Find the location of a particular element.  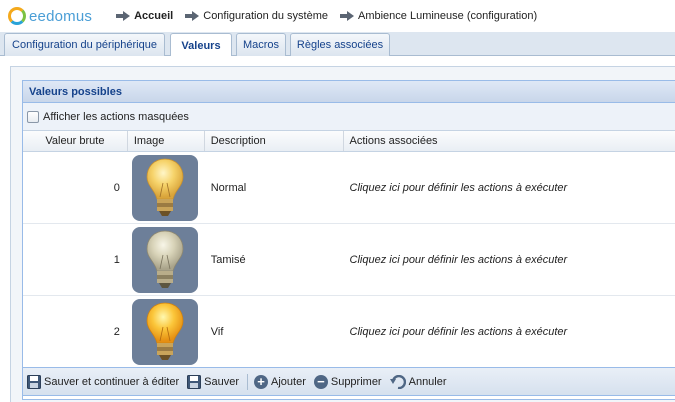

logo-text: eedomus is located at coordinates (61, 16).